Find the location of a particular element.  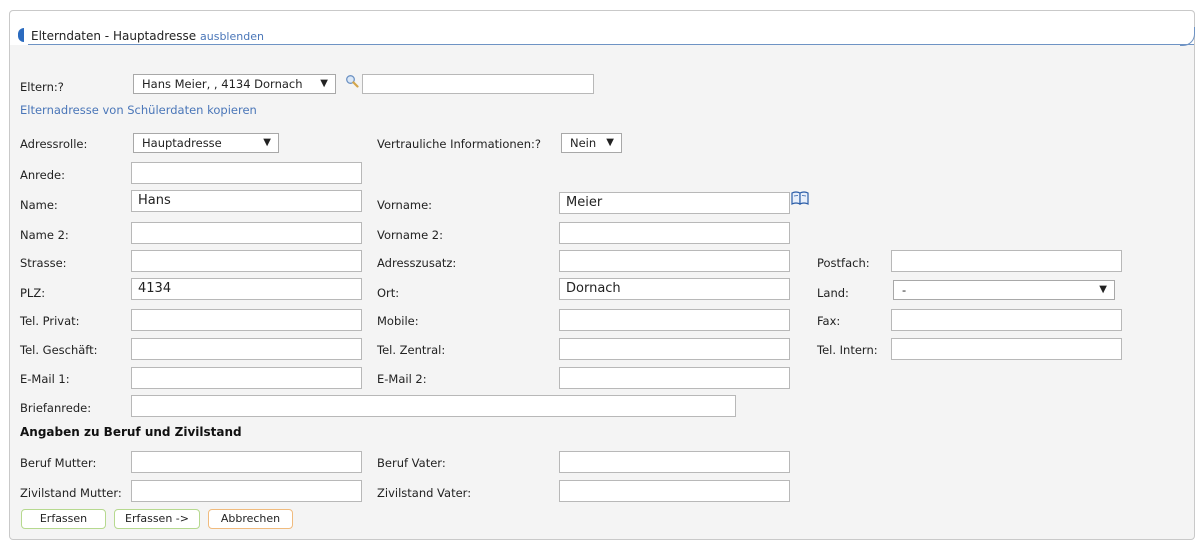

name2-label: Name 2: is located at coordinates (44, 235).